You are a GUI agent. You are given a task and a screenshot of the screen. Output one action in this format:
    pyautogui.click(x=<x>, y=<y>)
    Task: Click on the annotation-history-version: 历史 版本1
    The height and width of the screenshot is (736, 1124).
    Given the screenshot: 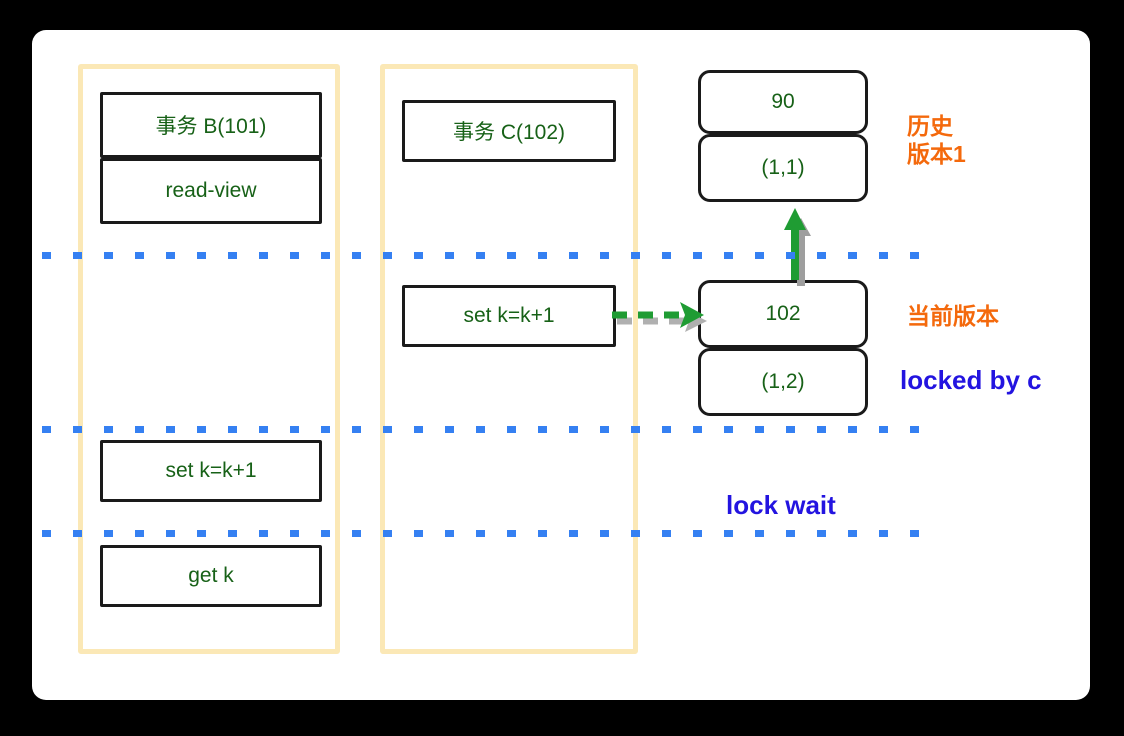 What is the action you would take?
    pyautogui.click(x=936, y=140)
    